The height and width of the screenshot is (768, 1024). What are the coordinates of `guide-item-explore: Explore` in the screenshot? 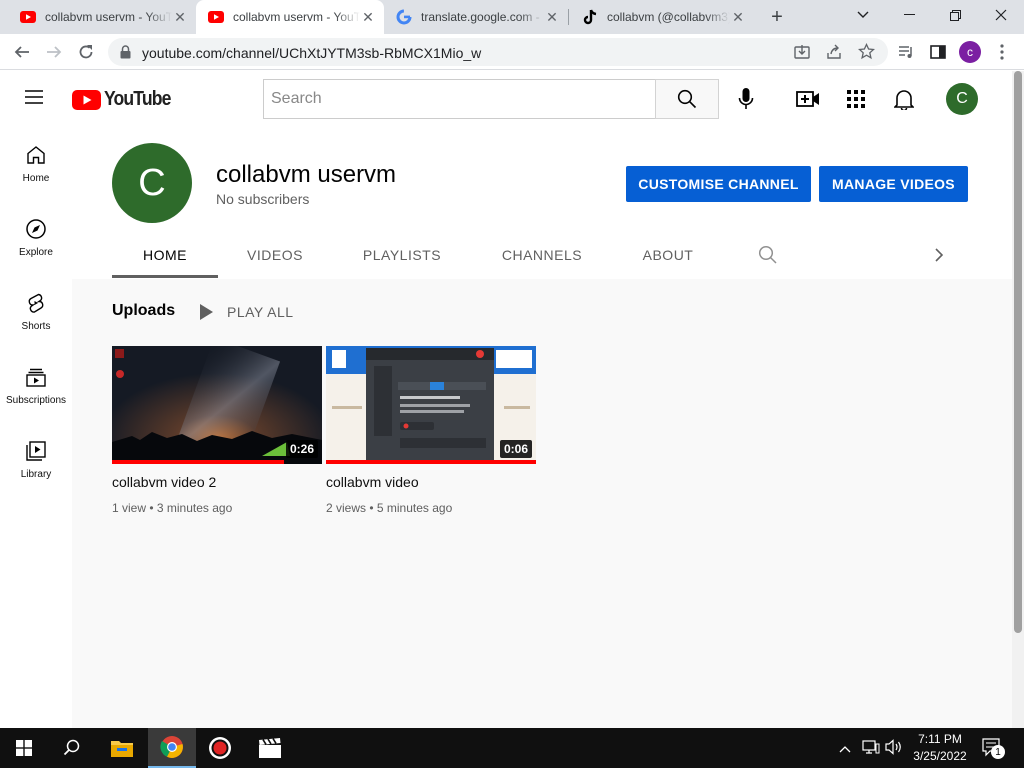 It's located at (36, 238).